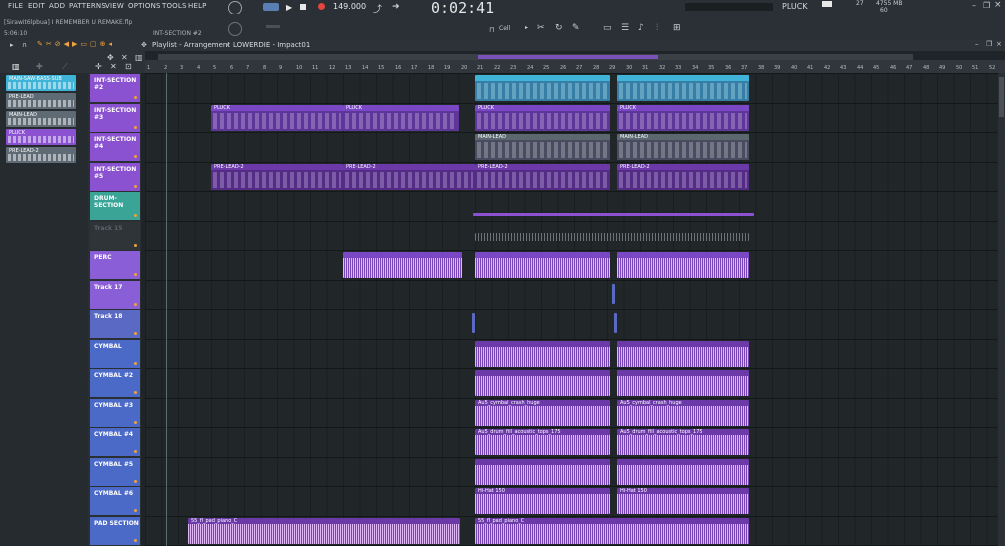  I want to click on picker-pattern: PLUCK, so click(41, 137).